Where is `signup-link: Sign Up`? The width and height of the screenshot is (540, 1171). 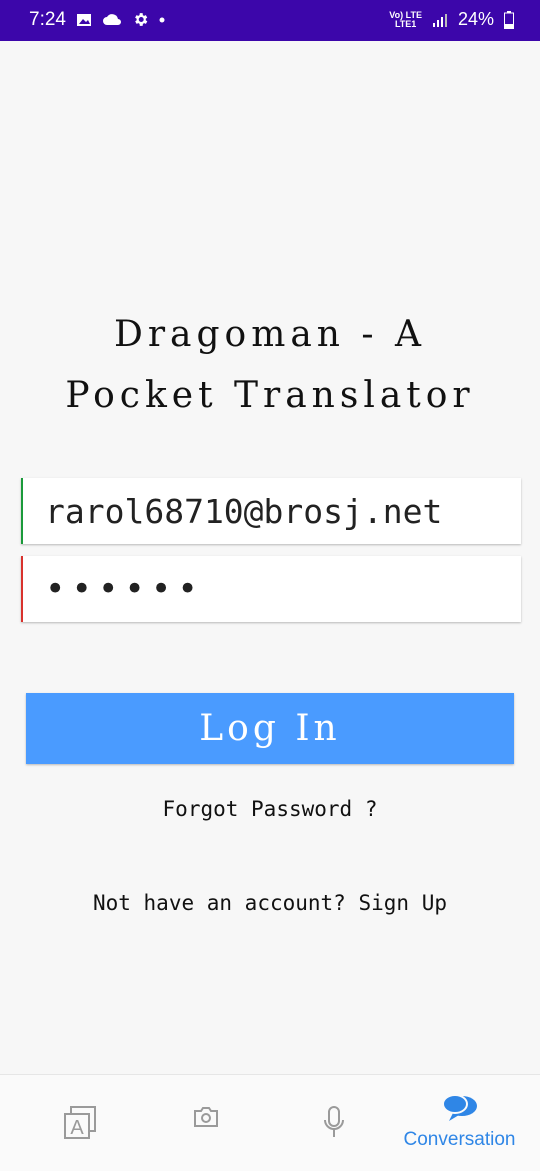 signup-link: Sign Up is located at coordinates (403, 903).